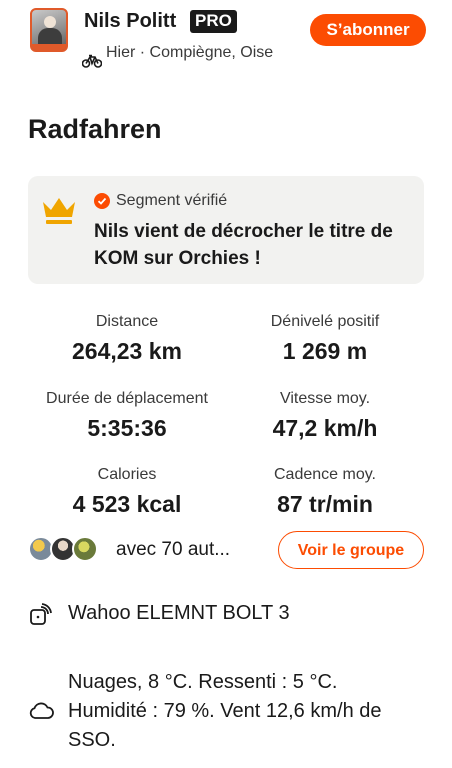 Image resolution: width=452 pixels, height=768 pixels. I want to click on segment-label: Segment vérifié, so click(172, 200).